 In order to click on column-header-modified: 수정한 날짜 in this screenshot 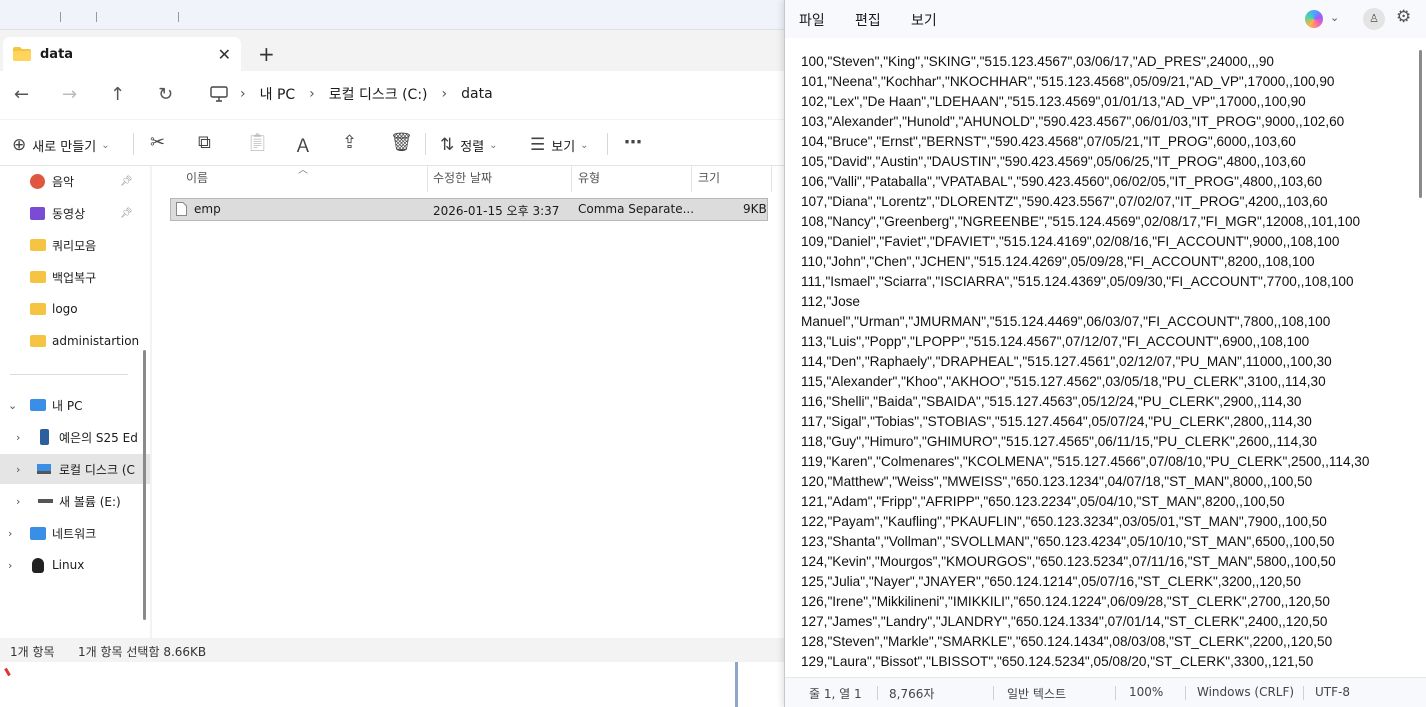, I will do `click(462, 177)`.